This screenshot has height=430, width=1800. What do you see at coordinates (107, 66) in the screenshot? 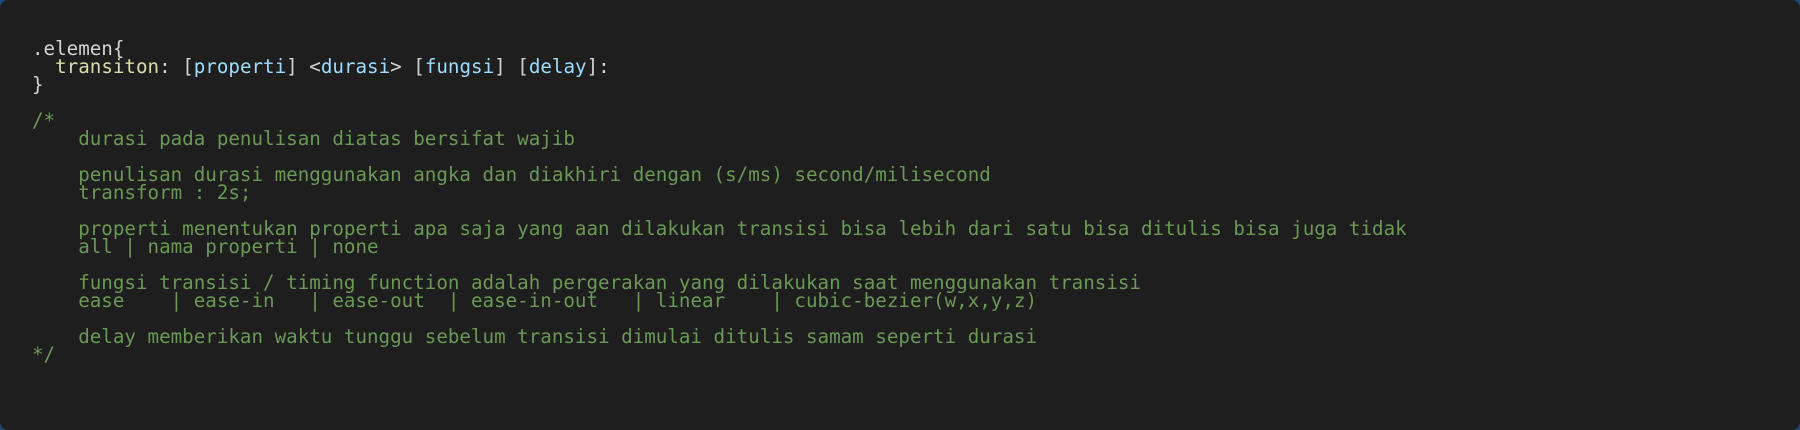
I see `property-name: transiton` at bounding box center [107, 66].